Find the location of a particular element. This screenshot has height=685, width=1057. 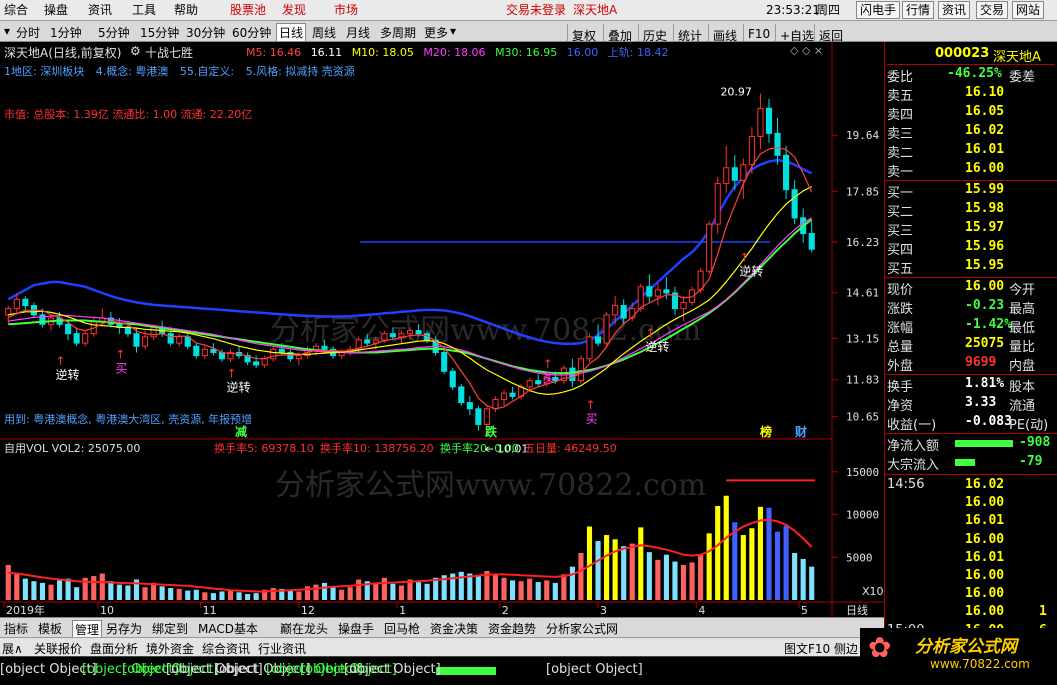

more-dropdown-icon: ▾ is located at coordinates (453, 31).